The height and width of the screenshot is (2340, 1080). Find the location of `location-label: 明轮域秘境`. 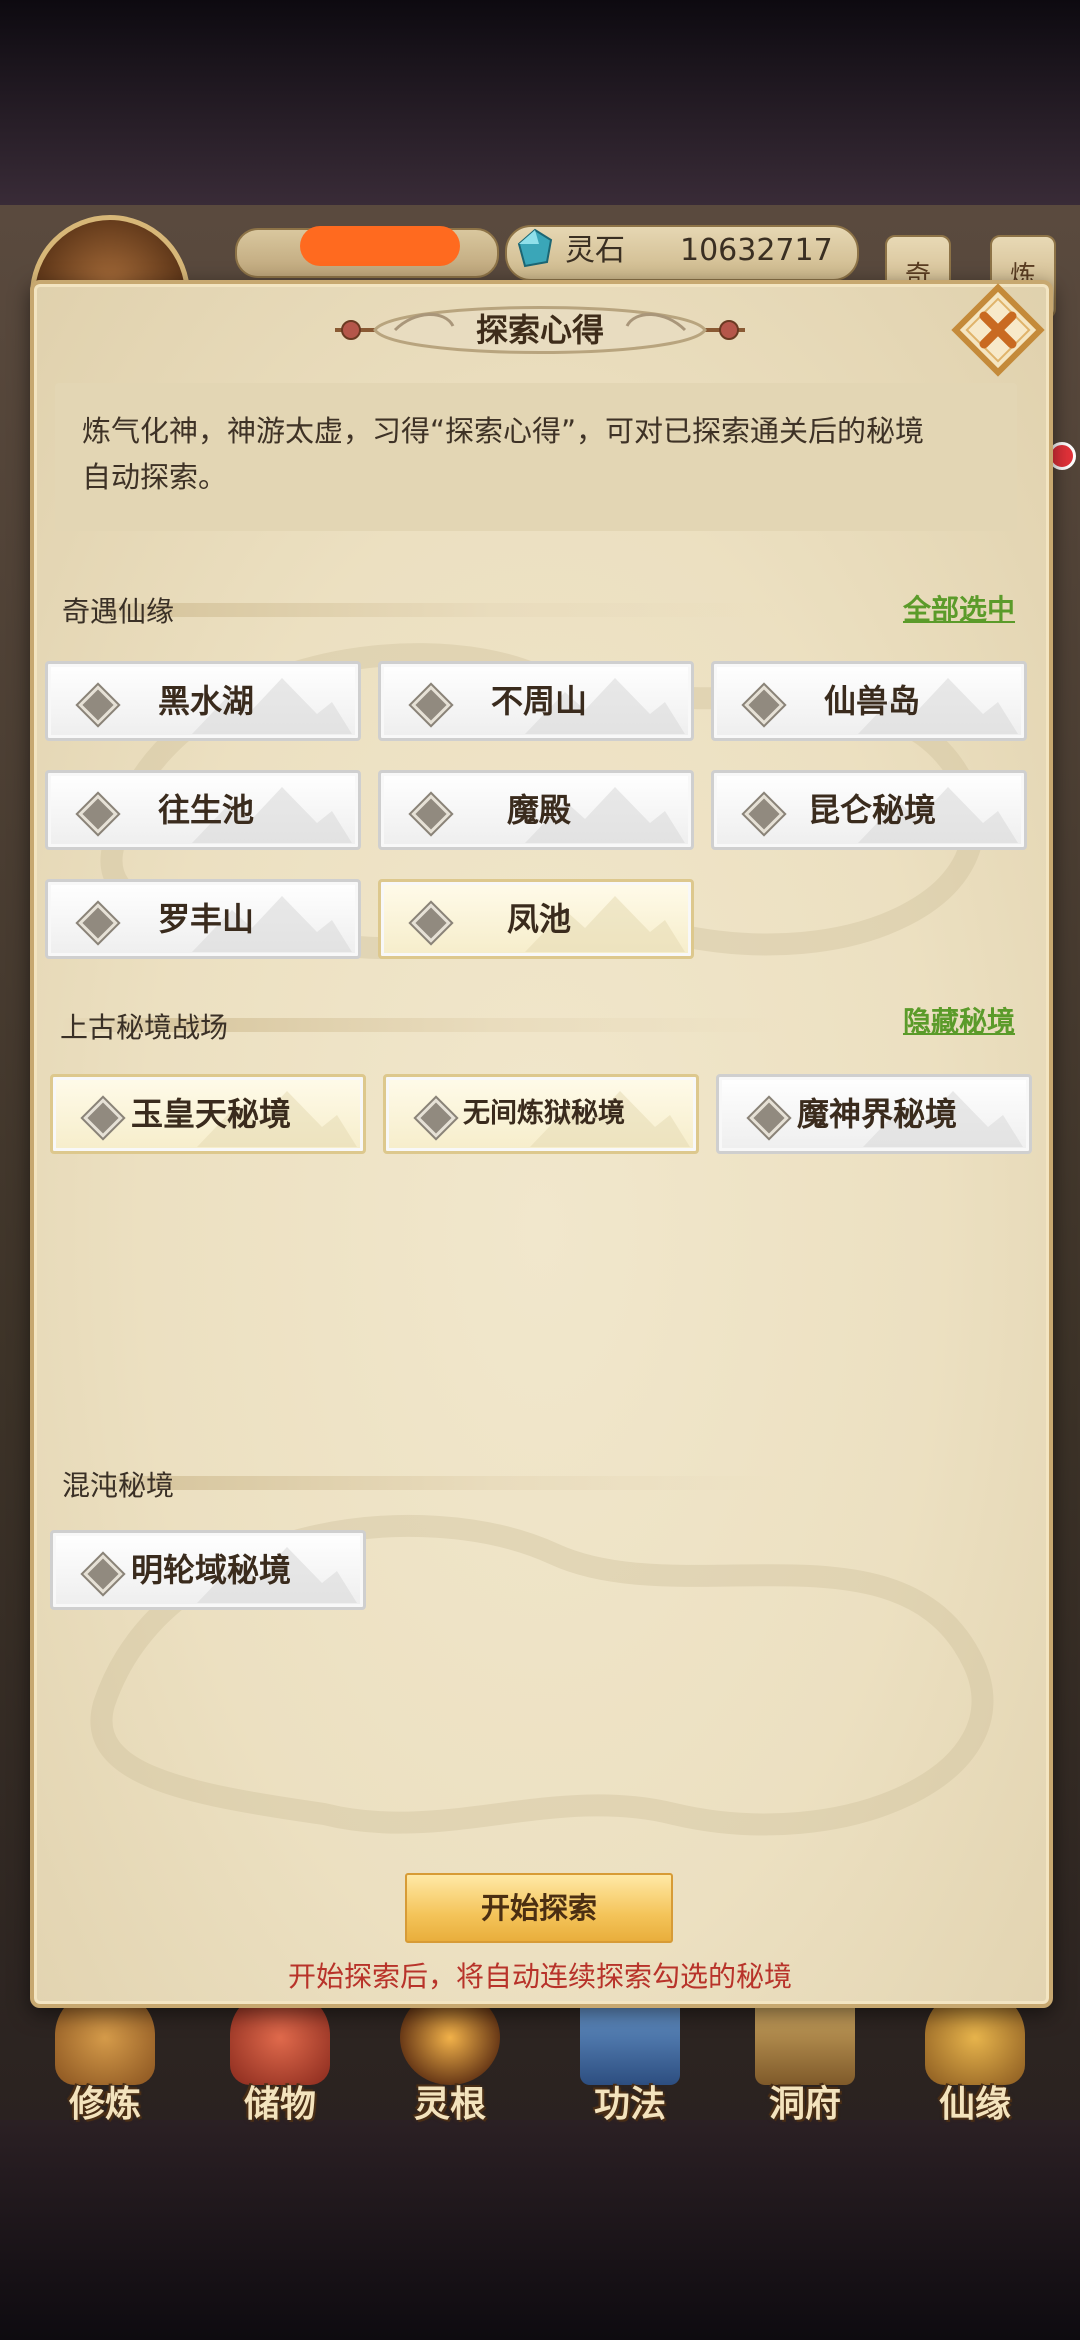

location-label: 明轮域秘境 is located at coordinates (210, 1570).